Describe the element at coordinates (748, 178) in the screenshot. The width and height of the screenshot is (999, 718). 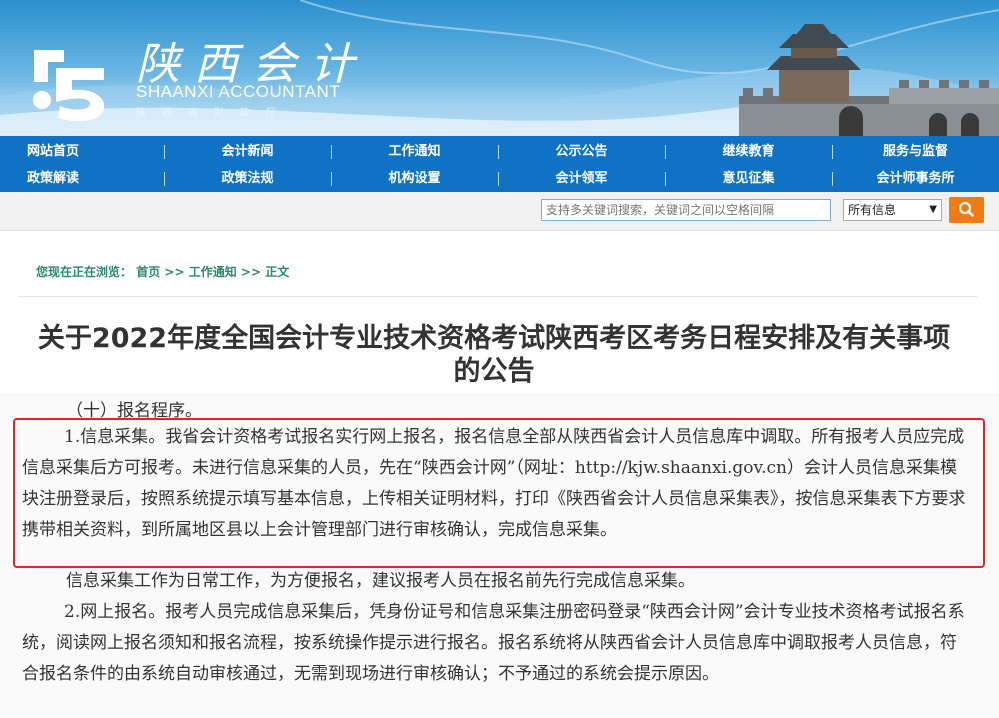
I see `nav-item-opinion-collection: 意见征集` at that location.